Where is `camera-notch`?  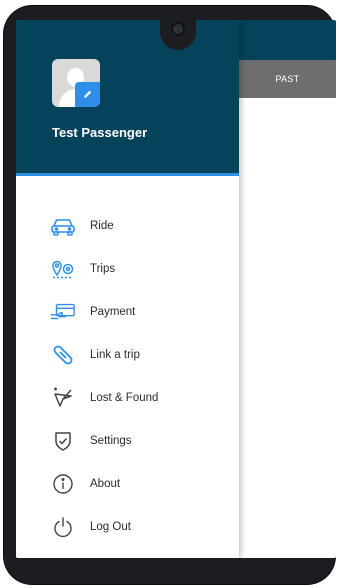 camera-notch is located at coordinates (178, 31).